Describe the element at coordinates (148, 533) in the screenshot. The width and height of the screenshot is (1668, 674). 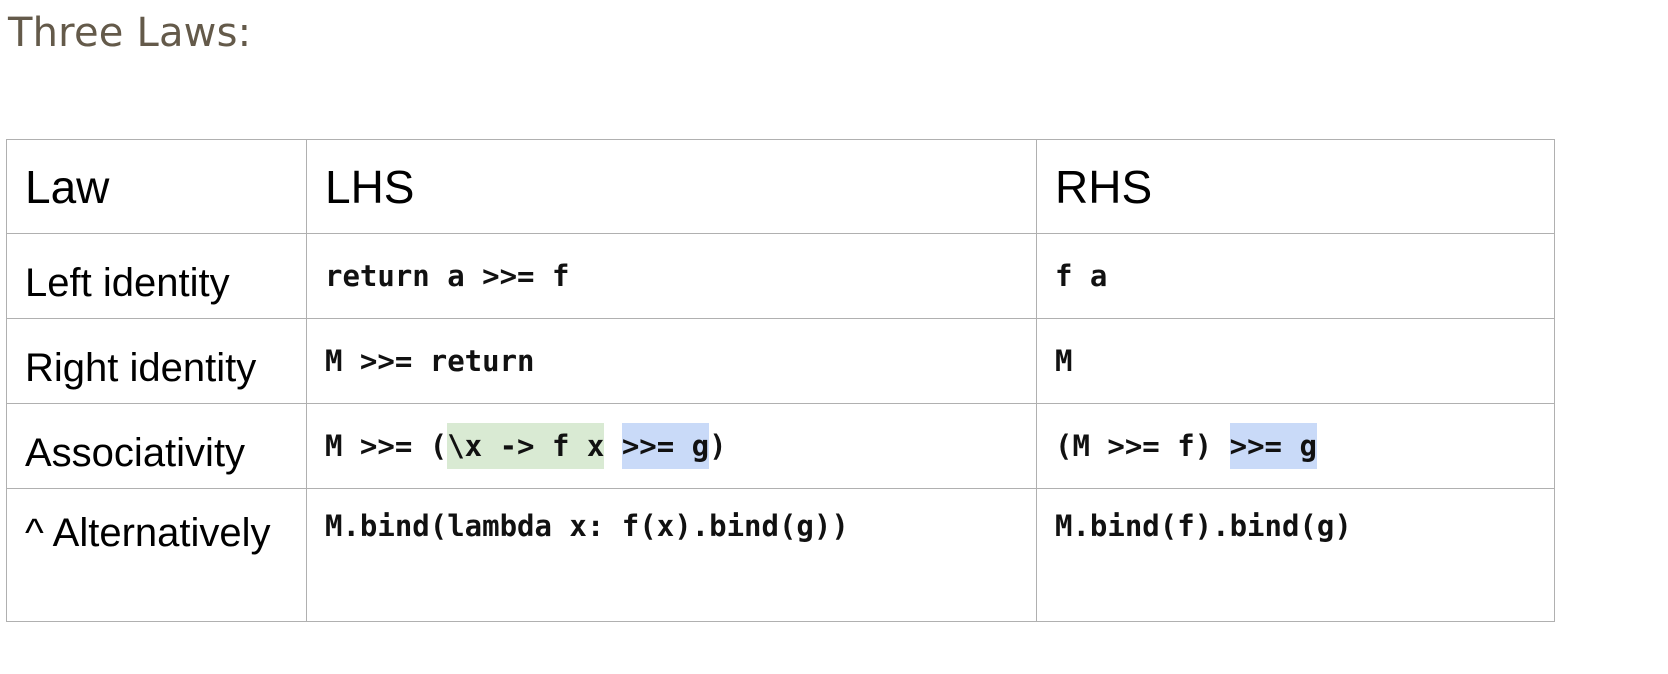
I see `law-name: ^ Alternatively` at that location.